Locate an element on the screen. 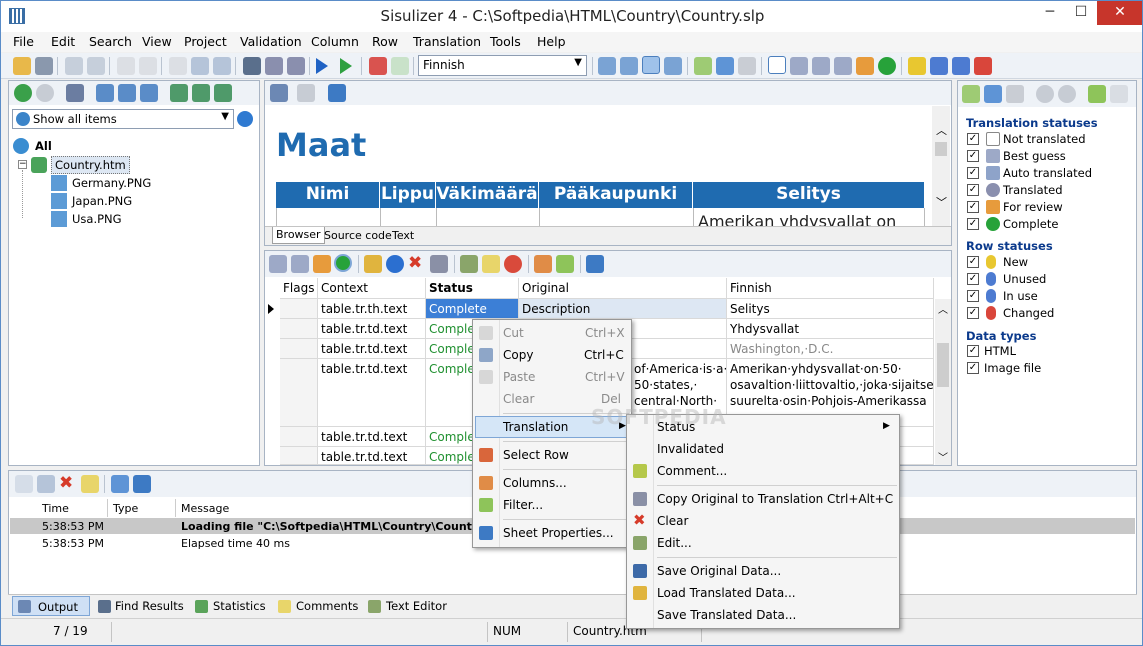  in-use-pin-icon is located at coordinates (961, 66).